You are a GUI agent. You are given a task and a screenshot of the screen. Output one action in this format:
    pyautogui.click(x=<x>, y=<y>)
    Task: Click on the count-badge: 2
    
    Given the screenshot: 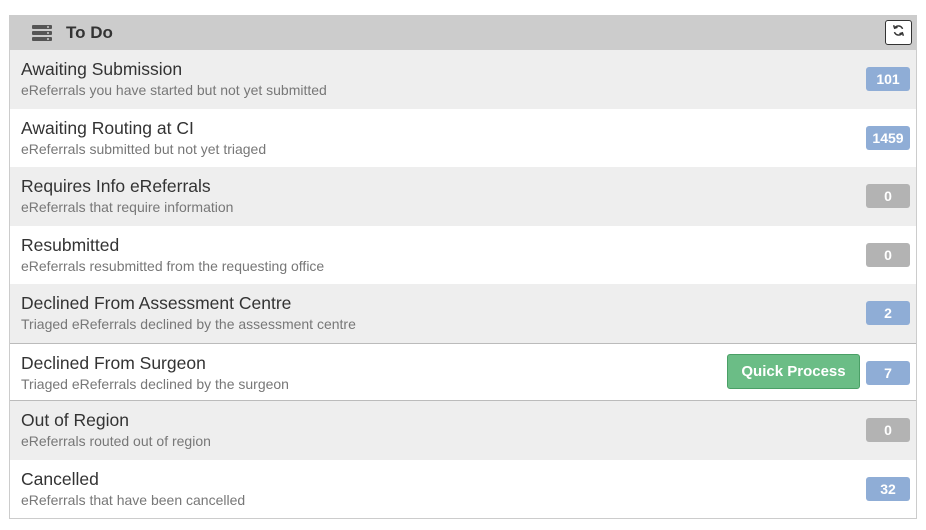 What is the action you would take?
    pyautogui.click(x=888, y=313)
    